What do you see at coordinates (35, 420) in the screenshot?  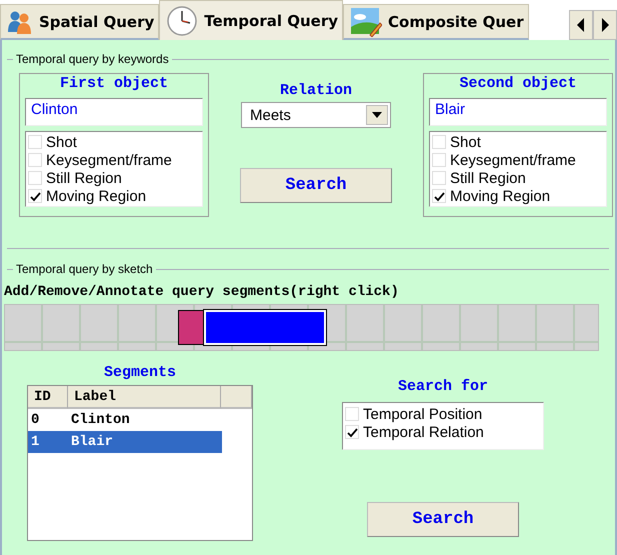 I see `table-cell-text: 0` at bounding box center [35, 420].